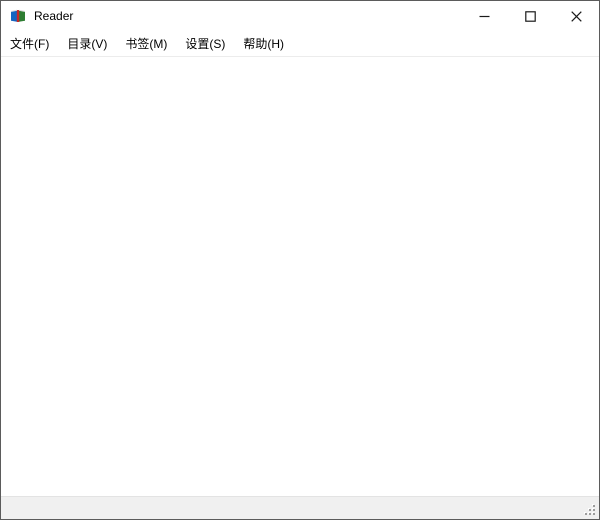 The height and width of the screenshot is (520, 600). What do you see at coordinates (300, 16) in the screenshot?
I see `titlebar: Reader` at bounding box center [300, 16].